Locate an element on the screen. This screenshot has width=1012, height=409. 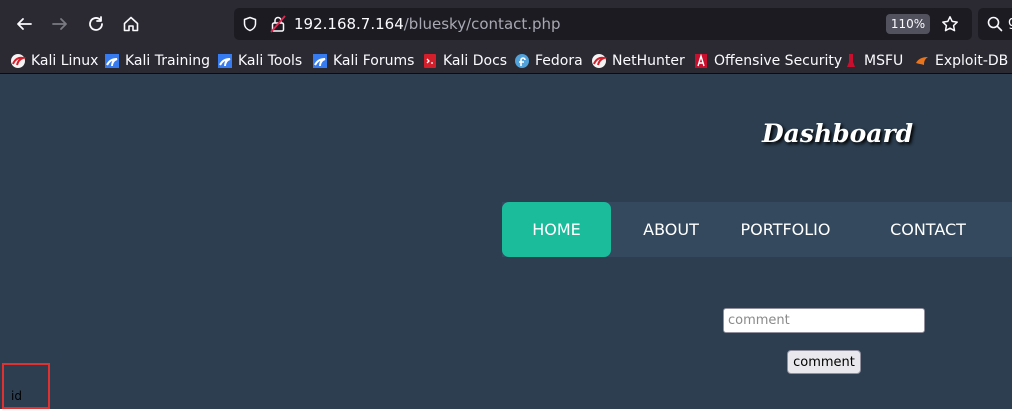
bookmark-star-icon is located at coordinates (950, 24).